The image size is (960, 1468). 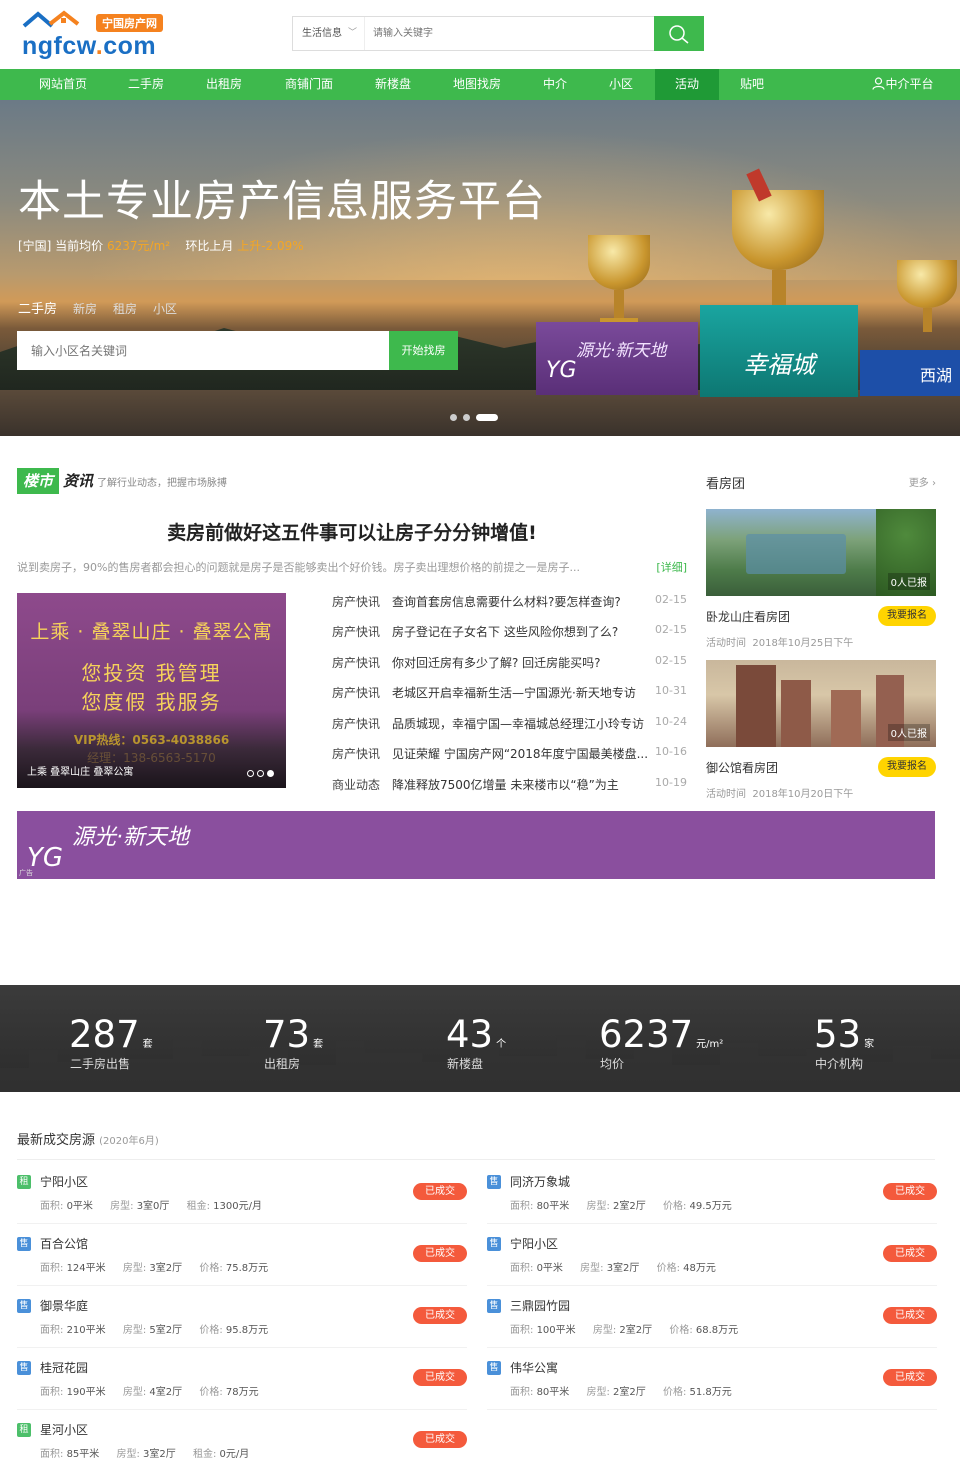 I want to click on search-icon, so click(x=679, y=34).